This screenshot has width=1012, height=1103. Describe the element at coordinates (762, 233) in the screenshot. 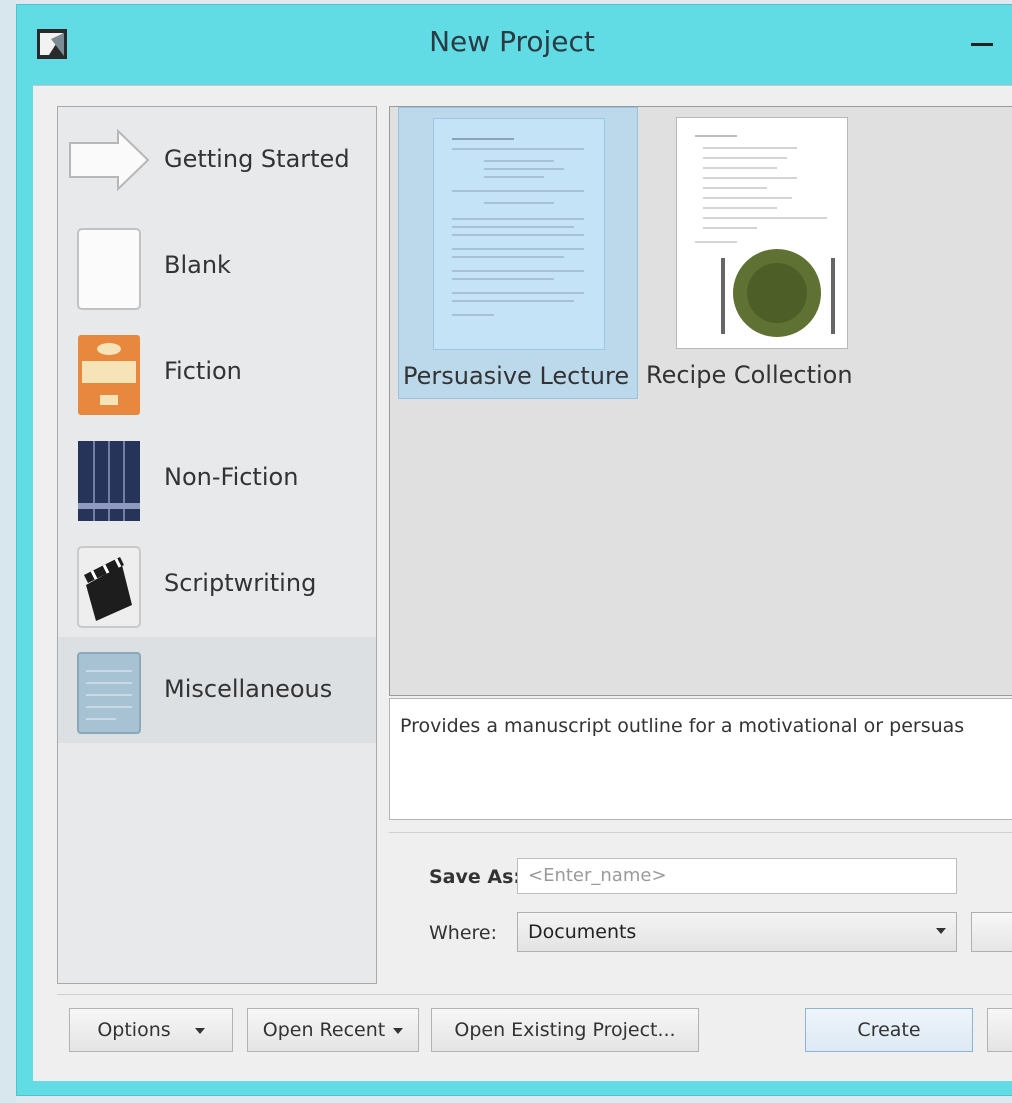

I see `recipe-collection-thumbnail` at that location.